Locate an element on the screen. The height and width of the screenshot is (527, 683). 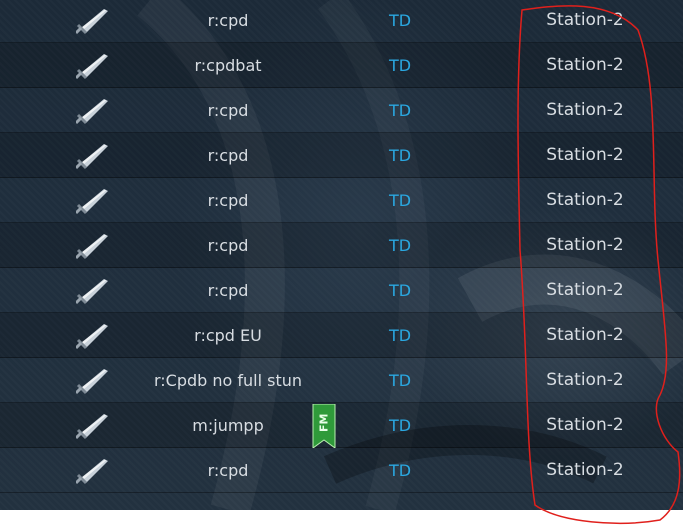
party-name: r:cpd EU is located at coordinates (228, 335).